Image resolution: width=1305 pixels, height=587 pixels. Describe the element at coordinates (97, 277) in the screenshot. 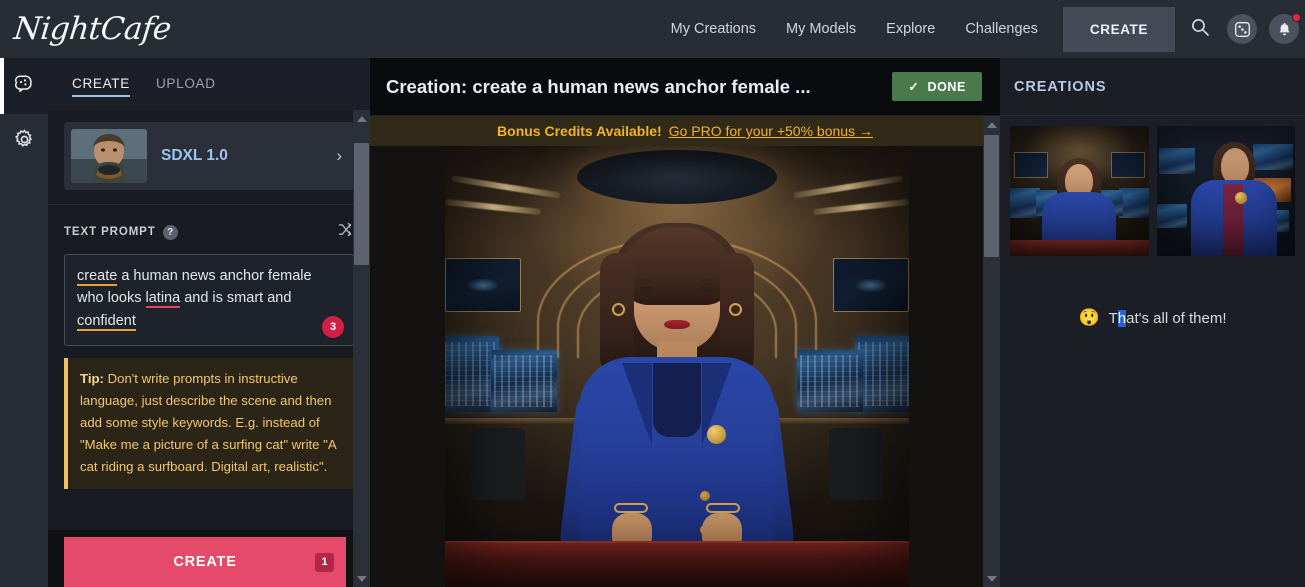

I see `prompt-token-create: create` at that location.